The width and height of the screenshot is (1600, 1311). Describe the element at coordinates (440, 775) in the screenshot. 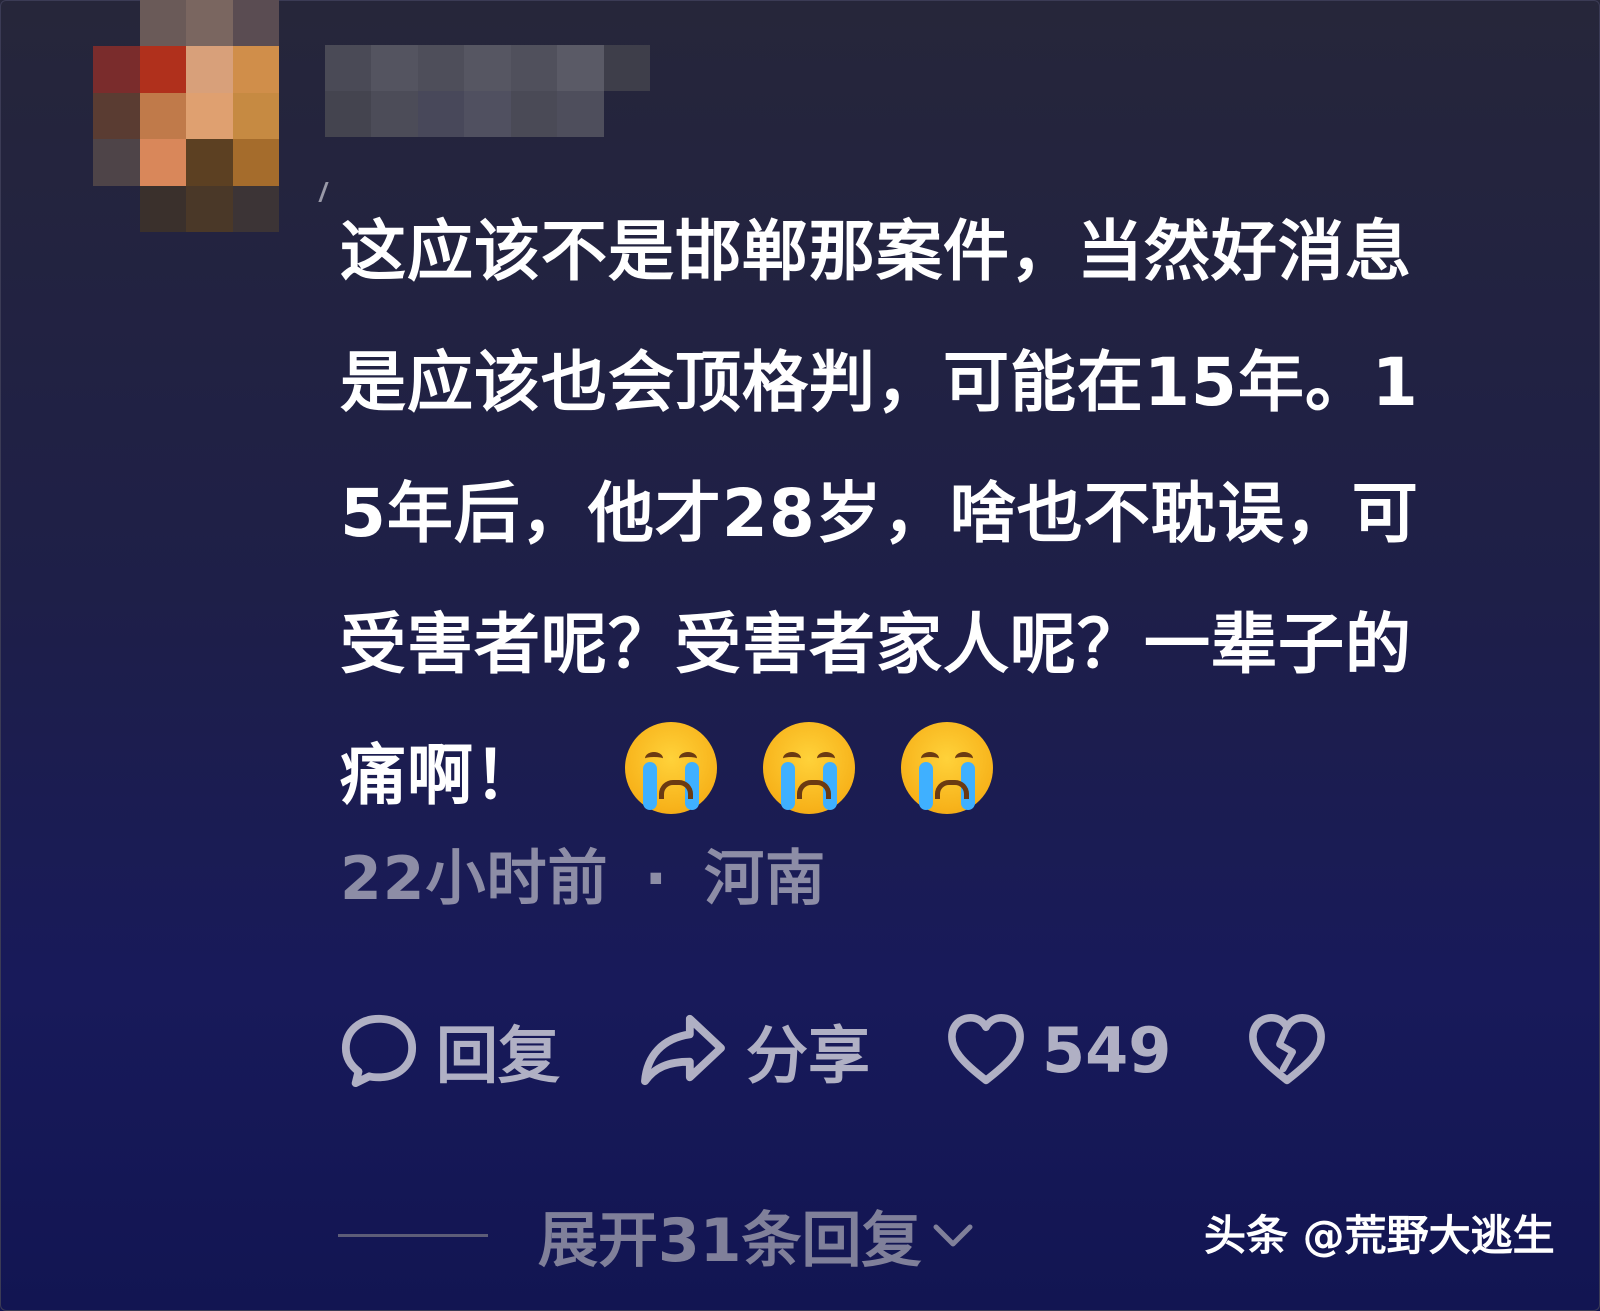

I see `comment-line: 痛啊！` at that location.